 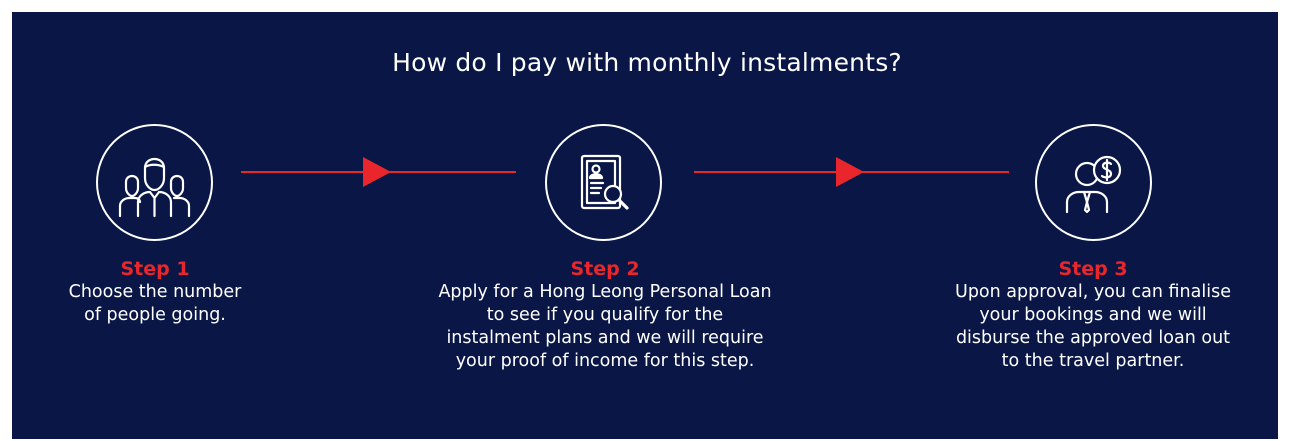 What do you see at coordinates (647, 62) in the screenshot?
I see `page-title: How do I pay with monthly instalments?` at bounding box center [647, 62].